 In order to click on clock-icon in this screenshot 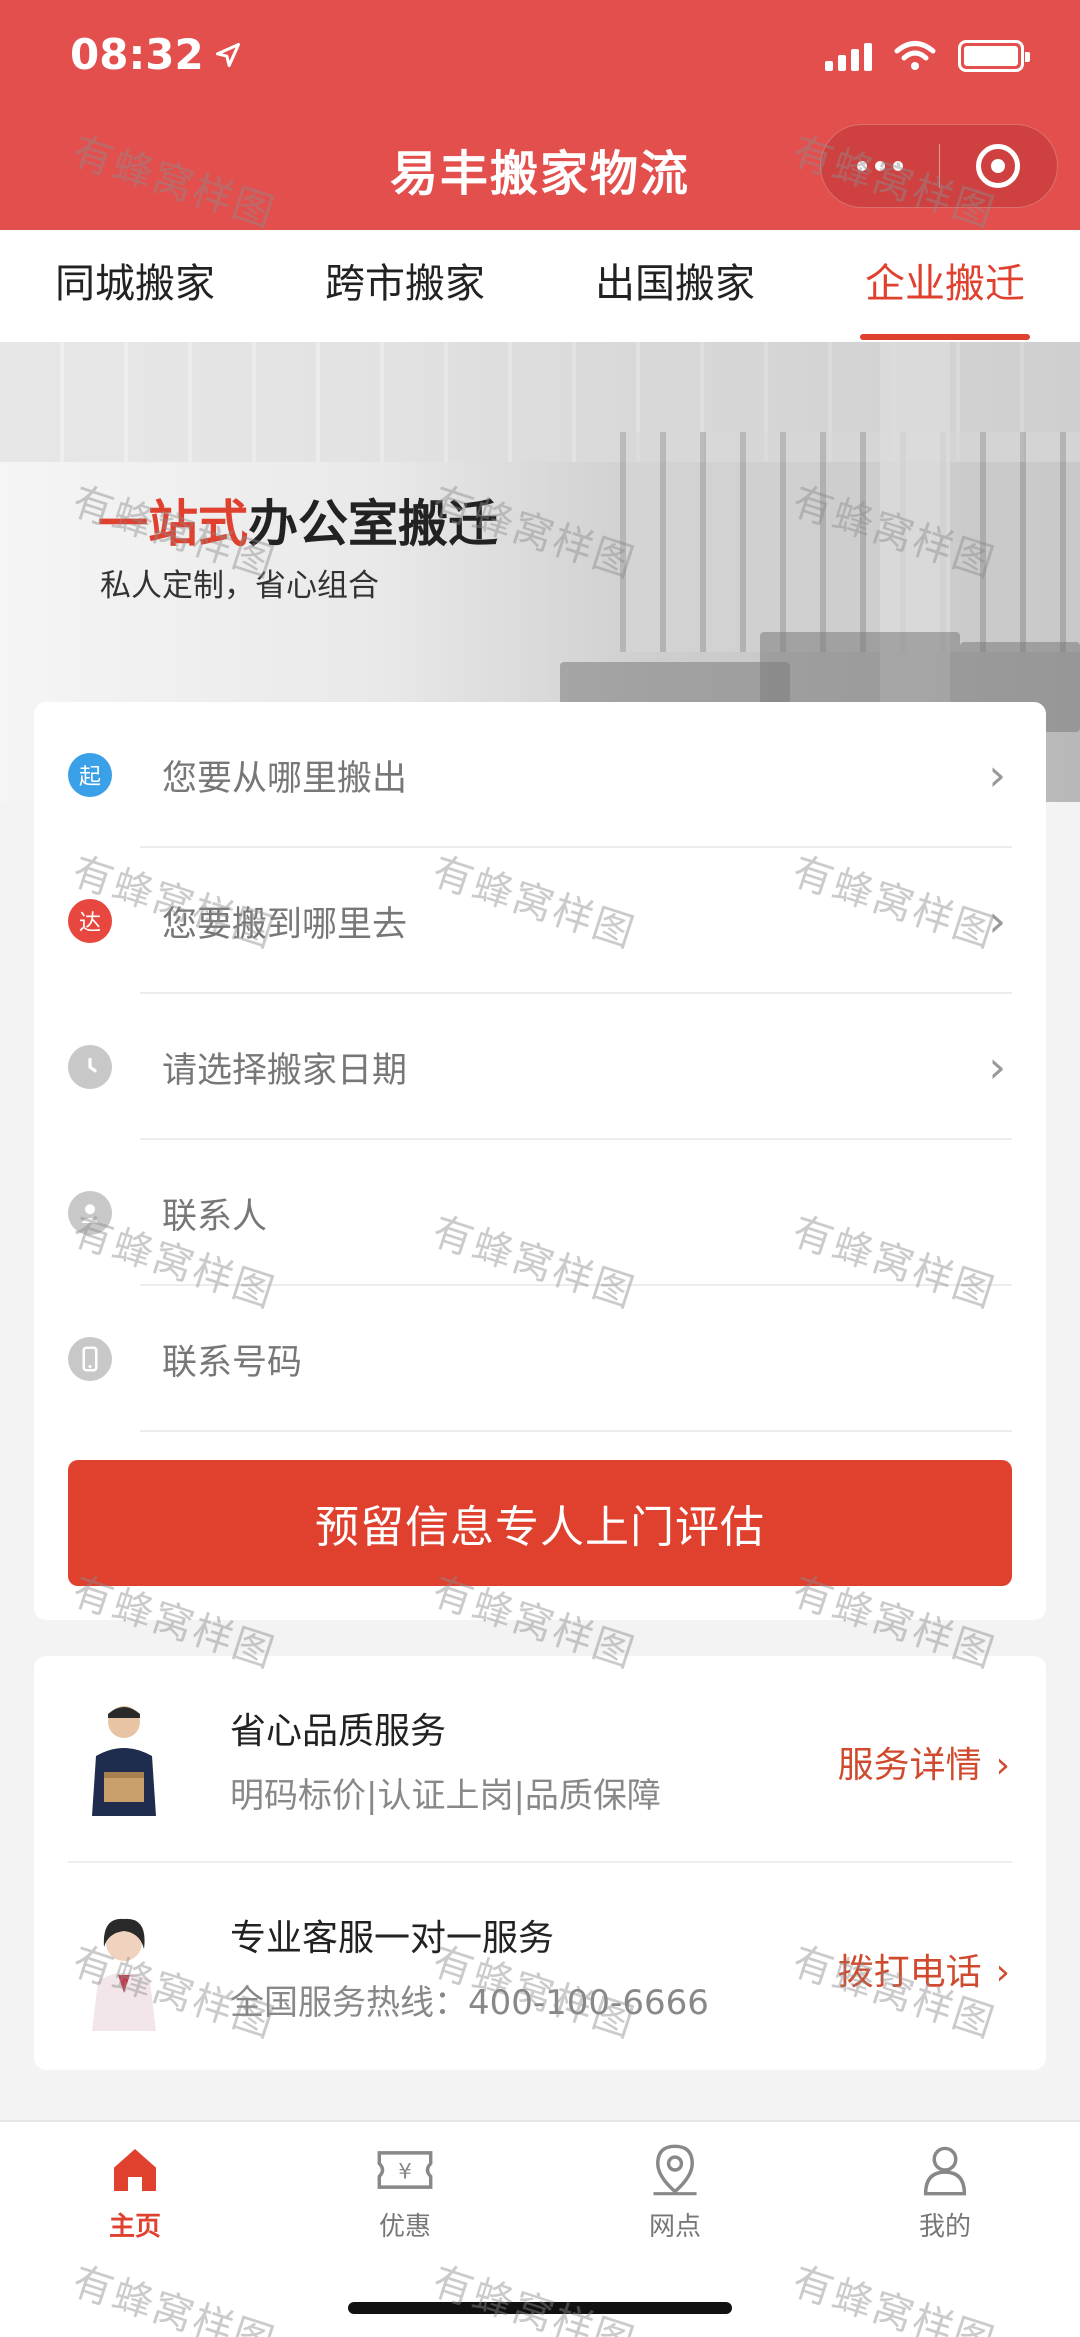, I will do `click(90, 1067)`.